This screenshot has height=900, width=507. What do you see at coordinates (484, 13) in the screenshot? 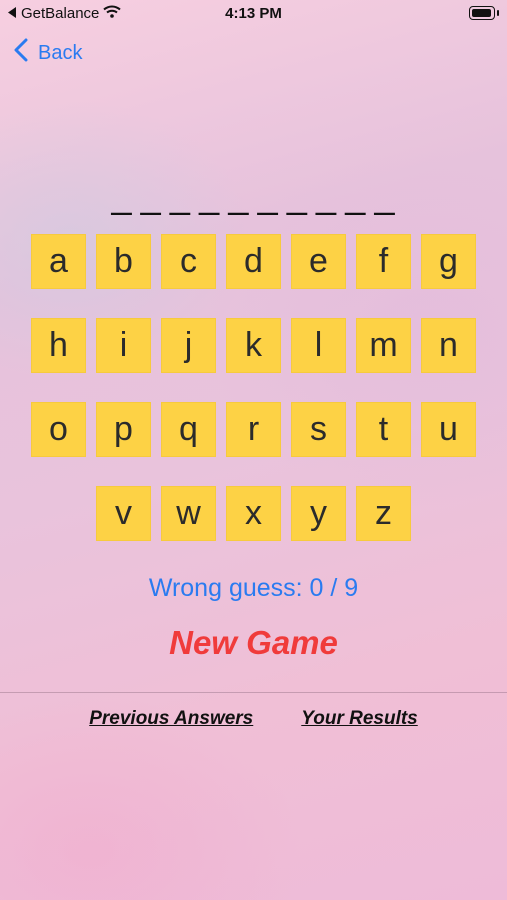
I see `battery-icon` at bounding box center [484, 13].